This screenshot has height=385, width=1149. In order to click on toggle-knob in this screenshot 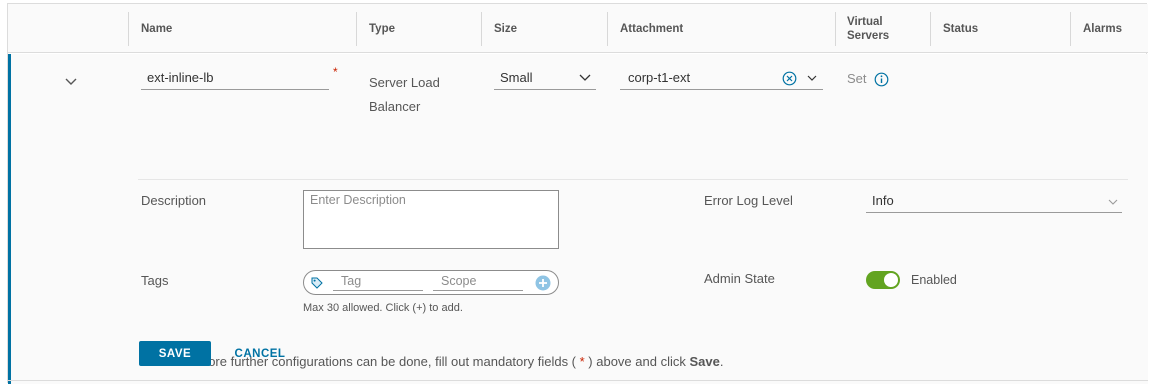, I will do `click(891, 280)`.